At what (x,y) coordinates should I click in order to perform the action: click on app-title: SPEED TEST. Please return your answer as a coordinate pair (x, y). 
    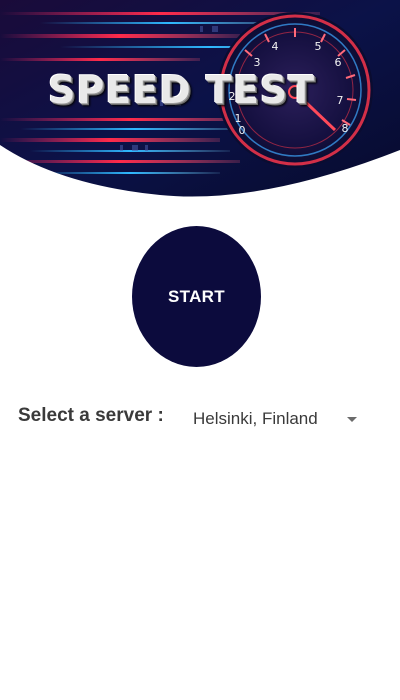
    Looking at the image, I should click on (182, 90).